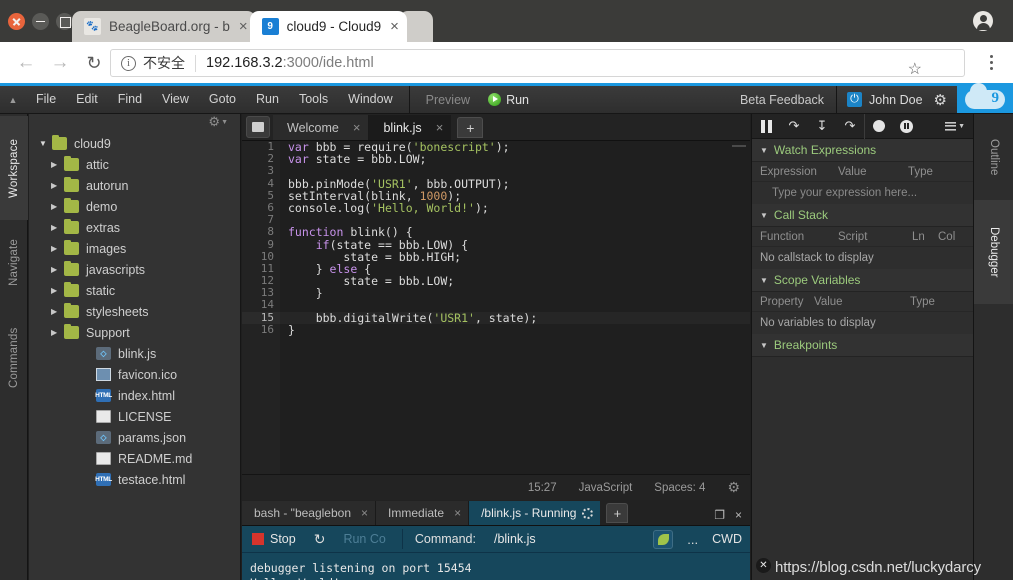  Describe the element at coordinates (940, 100) in the screenshot. I see `settings-gear-icon: ⚙` at that location.